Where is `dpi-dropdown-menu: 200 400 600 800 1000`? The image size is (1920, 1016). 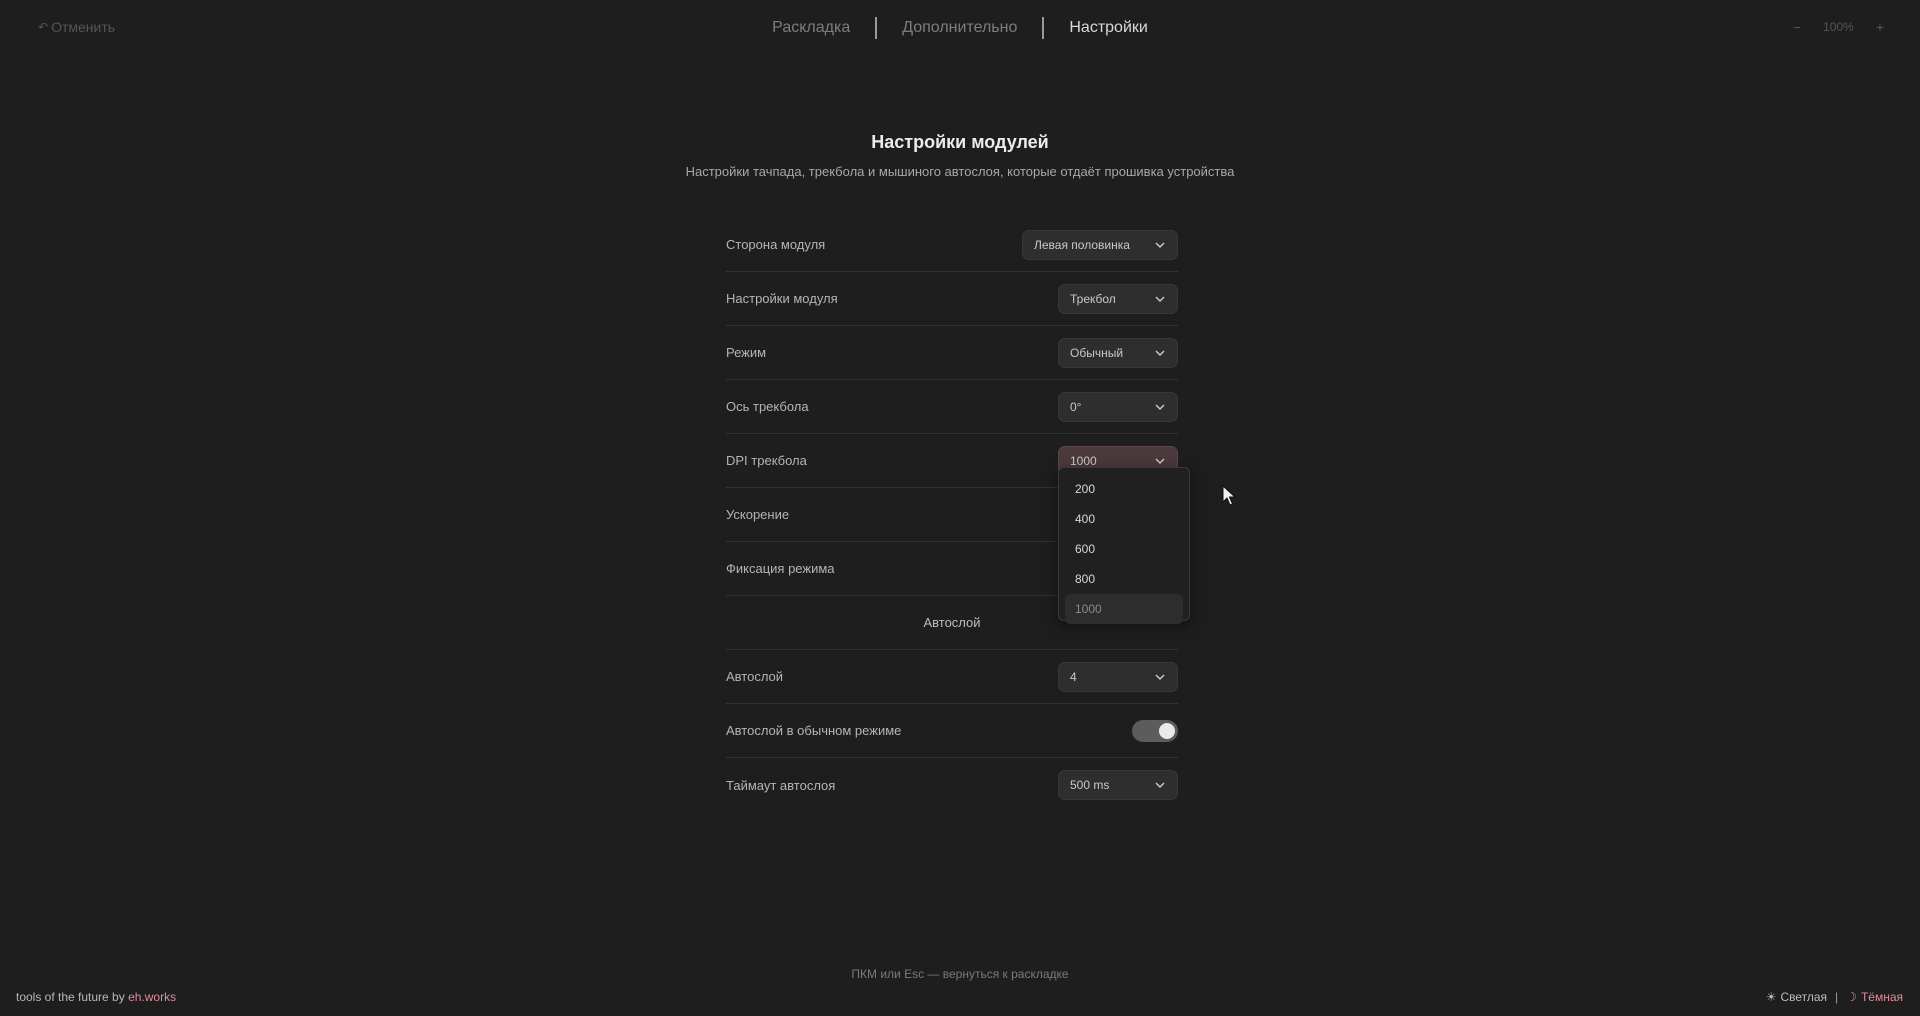
dpi-dropdown-menu: 200 400 600 800 1000 is located at coordinates (1124, 545).